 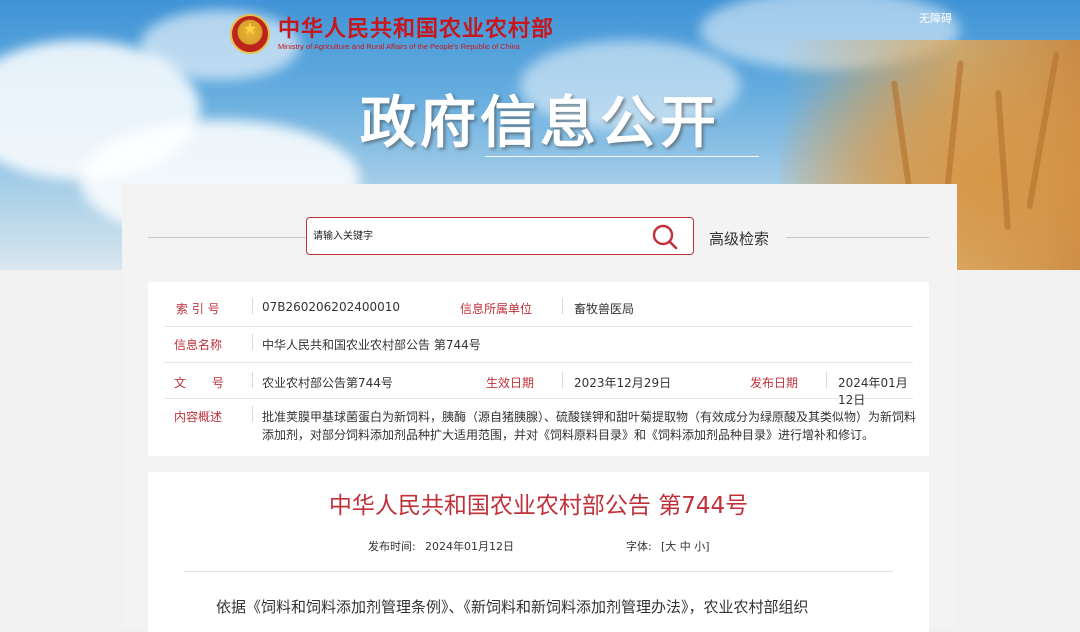 I want to click on advanced-search-link: 高级检索, so click(x=739, y=238).